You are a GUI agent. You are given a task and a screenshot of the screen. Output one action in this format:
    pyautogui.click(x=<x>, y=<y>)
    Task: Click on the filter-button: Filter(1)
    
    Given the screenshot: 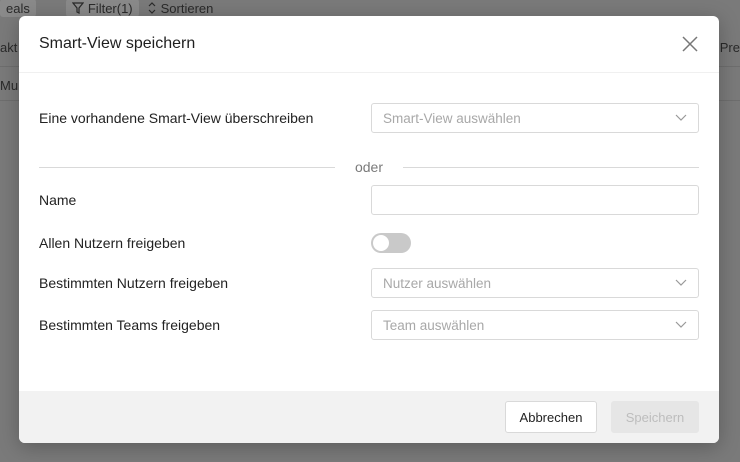 What is the action you would take?
    pyautogui.click(x=102, y=8)
    